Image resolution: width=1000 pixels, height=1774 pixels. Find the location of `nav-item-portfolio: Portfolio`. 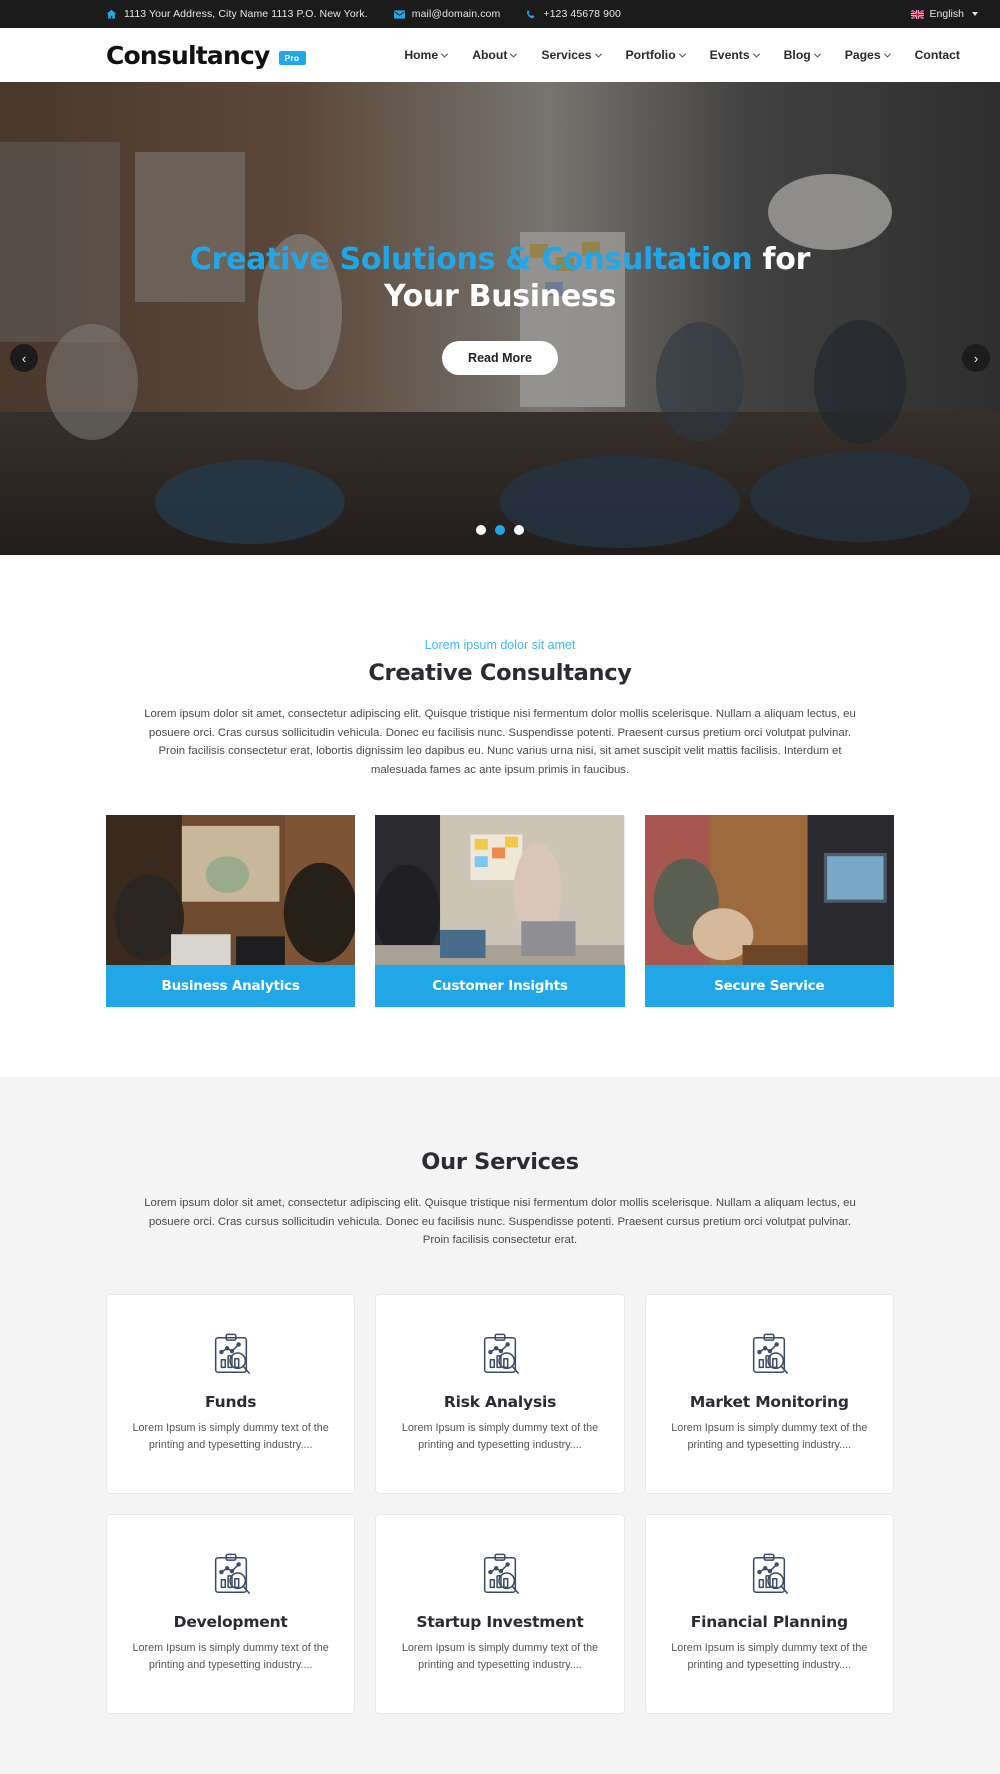

nav-item-portfolio: Portfolio is located at coordinates (655, 55).